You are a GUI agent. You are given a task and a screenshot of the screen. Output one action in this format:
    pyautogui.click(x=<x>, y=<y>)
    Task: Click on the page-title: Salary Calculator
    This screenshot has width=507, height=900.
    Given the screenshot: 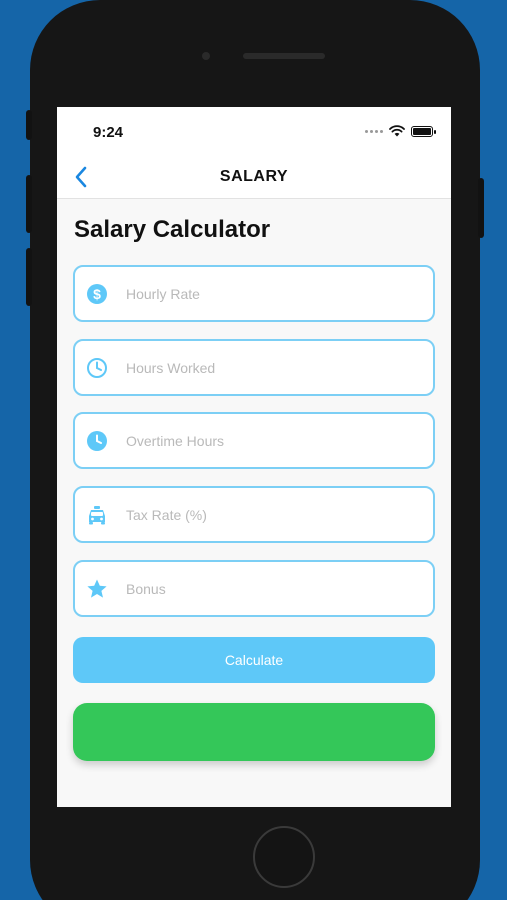 What is the action you would take?
    pyautogui.click(x=172, y=229)
    